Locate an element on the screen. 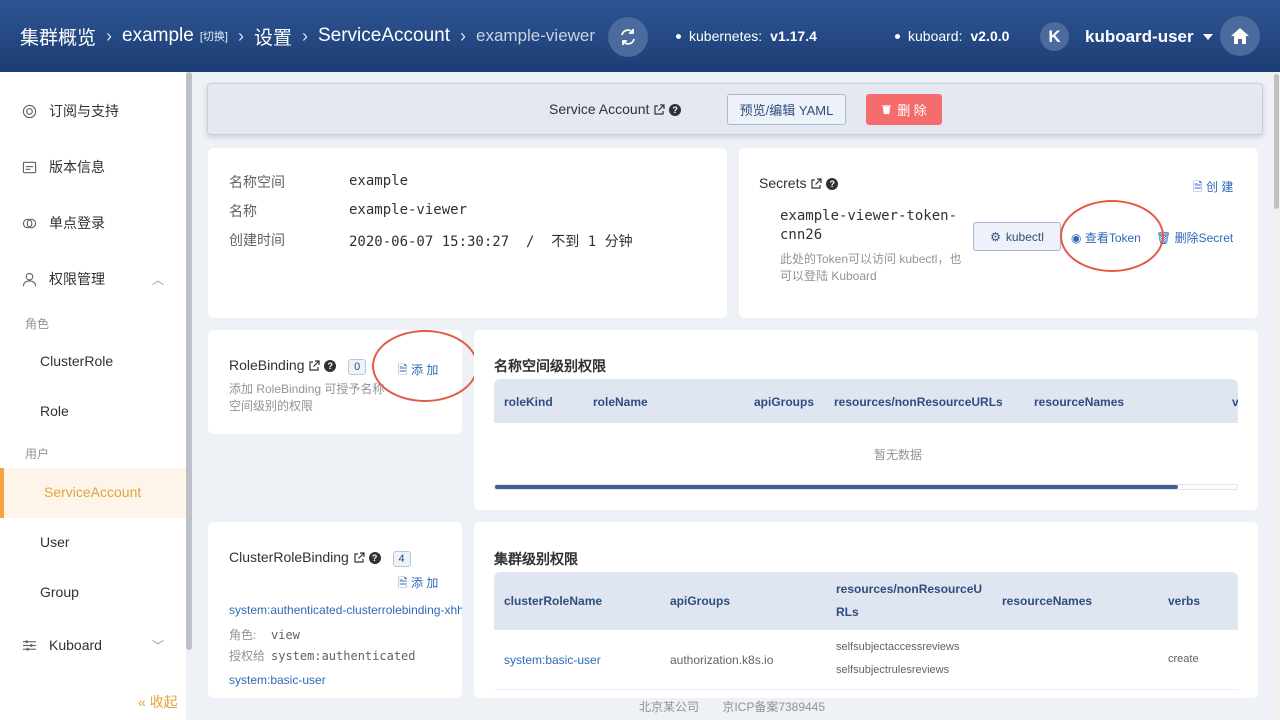  delete-secret-label: 删除Secret is located at coordinates (1204, 238).